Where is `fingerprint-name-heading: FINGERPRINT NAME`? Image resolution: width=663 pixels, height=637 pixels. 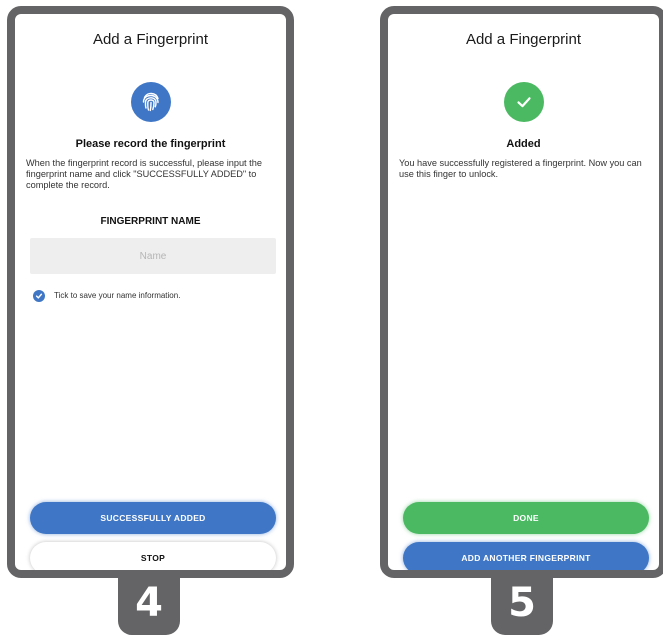 fingerprint-name-heading: FINGERPRINT NAME is located at coordinates (150, 221).